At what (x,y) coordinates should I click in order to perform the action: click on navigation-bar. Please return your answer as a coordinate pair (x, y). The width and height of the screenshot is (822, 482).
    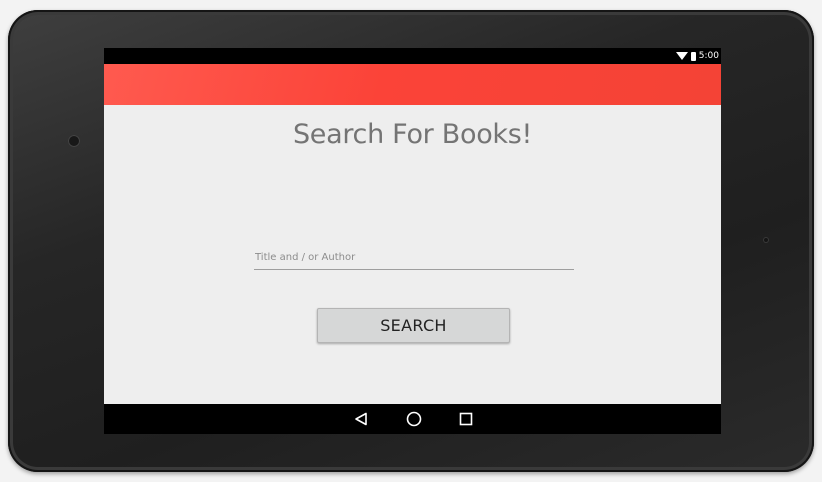
    Looking at the image, I should click on (412, 419).